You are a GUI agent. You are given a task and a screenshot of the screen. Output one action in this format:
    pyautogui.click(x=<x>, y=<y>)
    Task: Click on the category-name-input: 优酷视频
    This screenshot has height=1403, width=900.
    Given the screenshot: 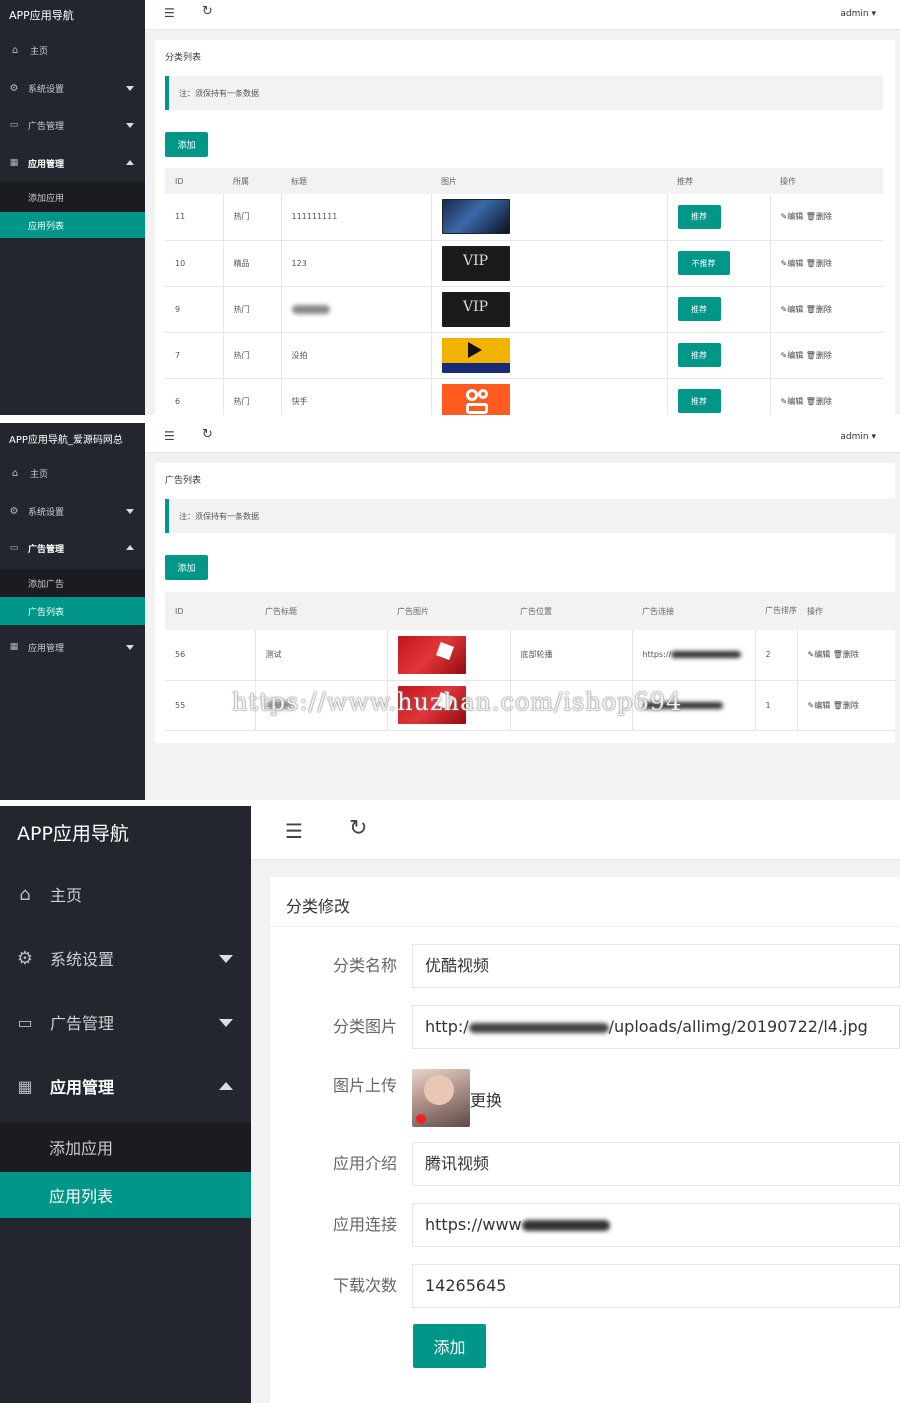 What is the action you would take?
    pyautogui.click(x=656, y=966)
    